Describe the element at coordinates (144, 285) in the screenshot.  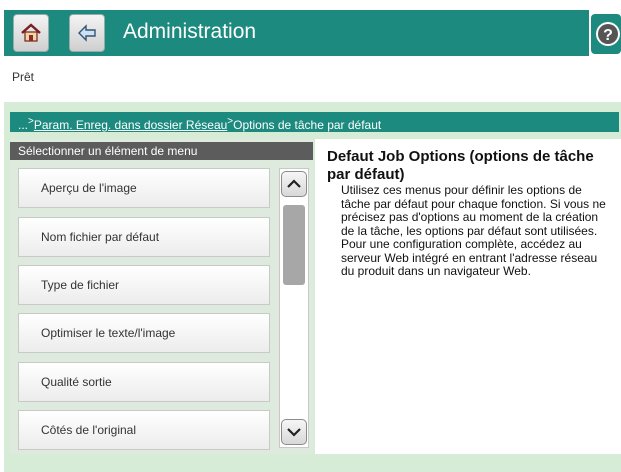
I see `menu-item-file-type: Type de fichier` at that location.